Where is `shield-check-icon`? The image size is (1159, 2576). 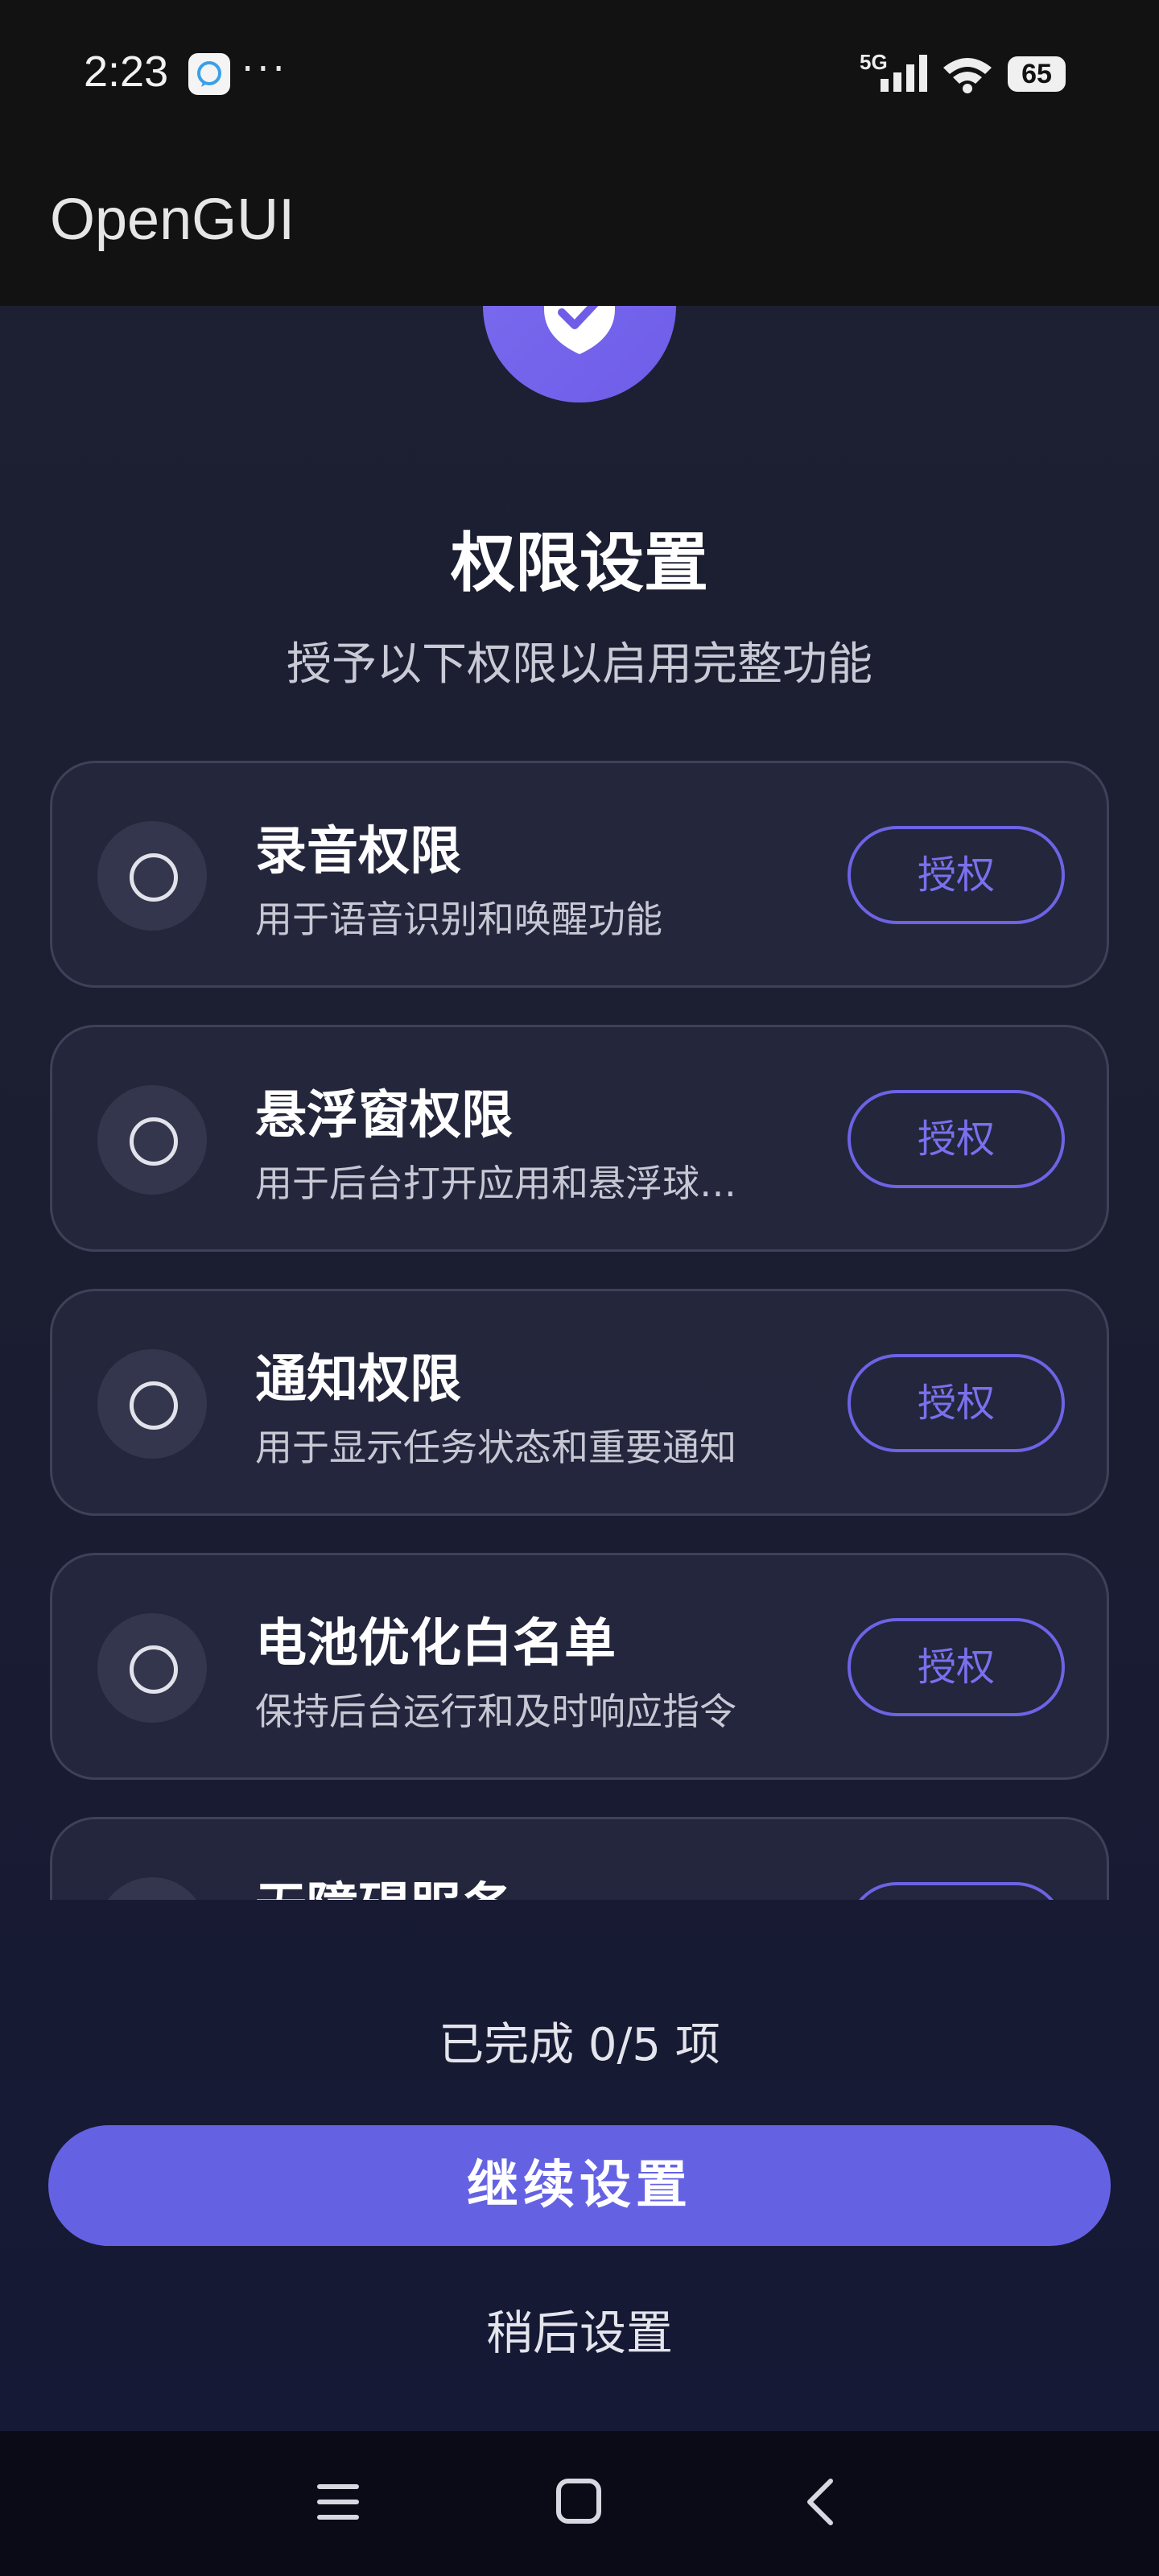 shield-check-icon is located at coordinates (579, 330).